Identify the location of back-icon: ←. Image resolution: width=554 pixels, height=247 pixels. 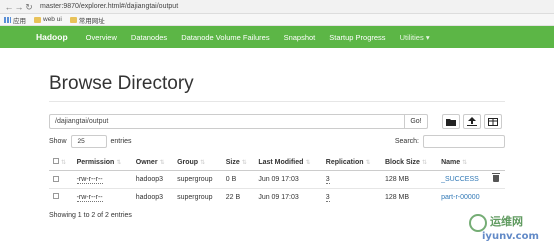
(9, 7).